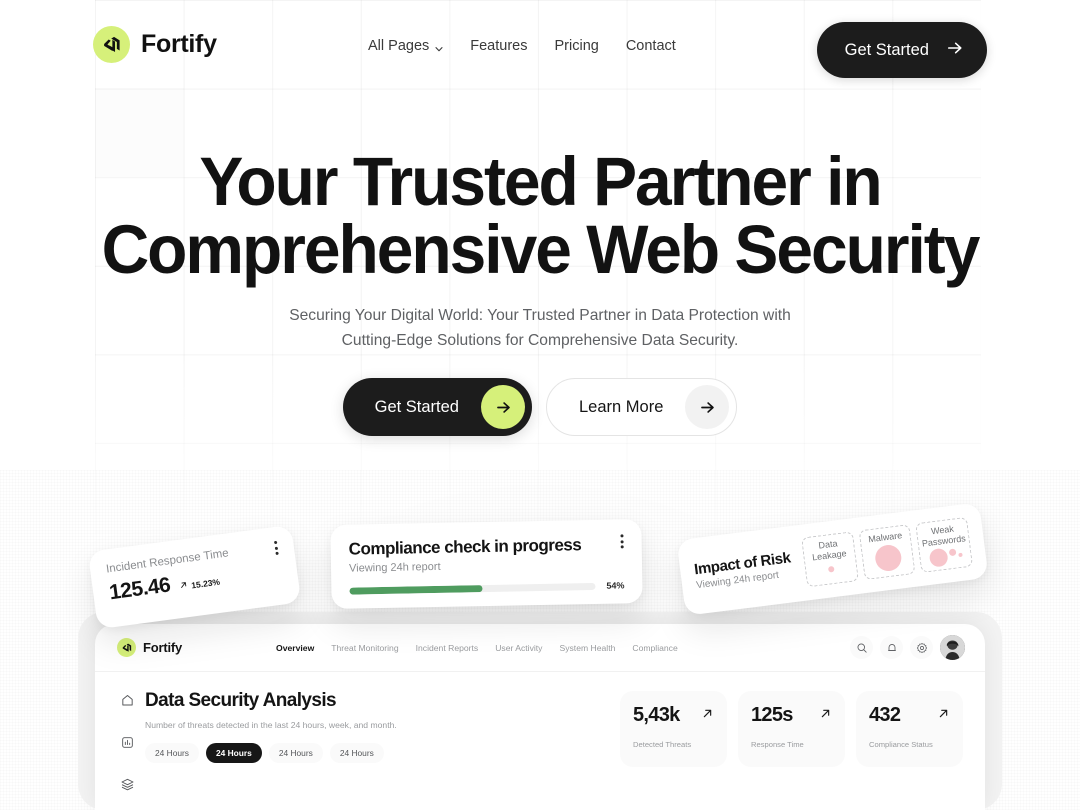  Describe the element at coordinates (163, 647) in the screenshot. I see `dashboard-brand-name: Fortify` at that location.